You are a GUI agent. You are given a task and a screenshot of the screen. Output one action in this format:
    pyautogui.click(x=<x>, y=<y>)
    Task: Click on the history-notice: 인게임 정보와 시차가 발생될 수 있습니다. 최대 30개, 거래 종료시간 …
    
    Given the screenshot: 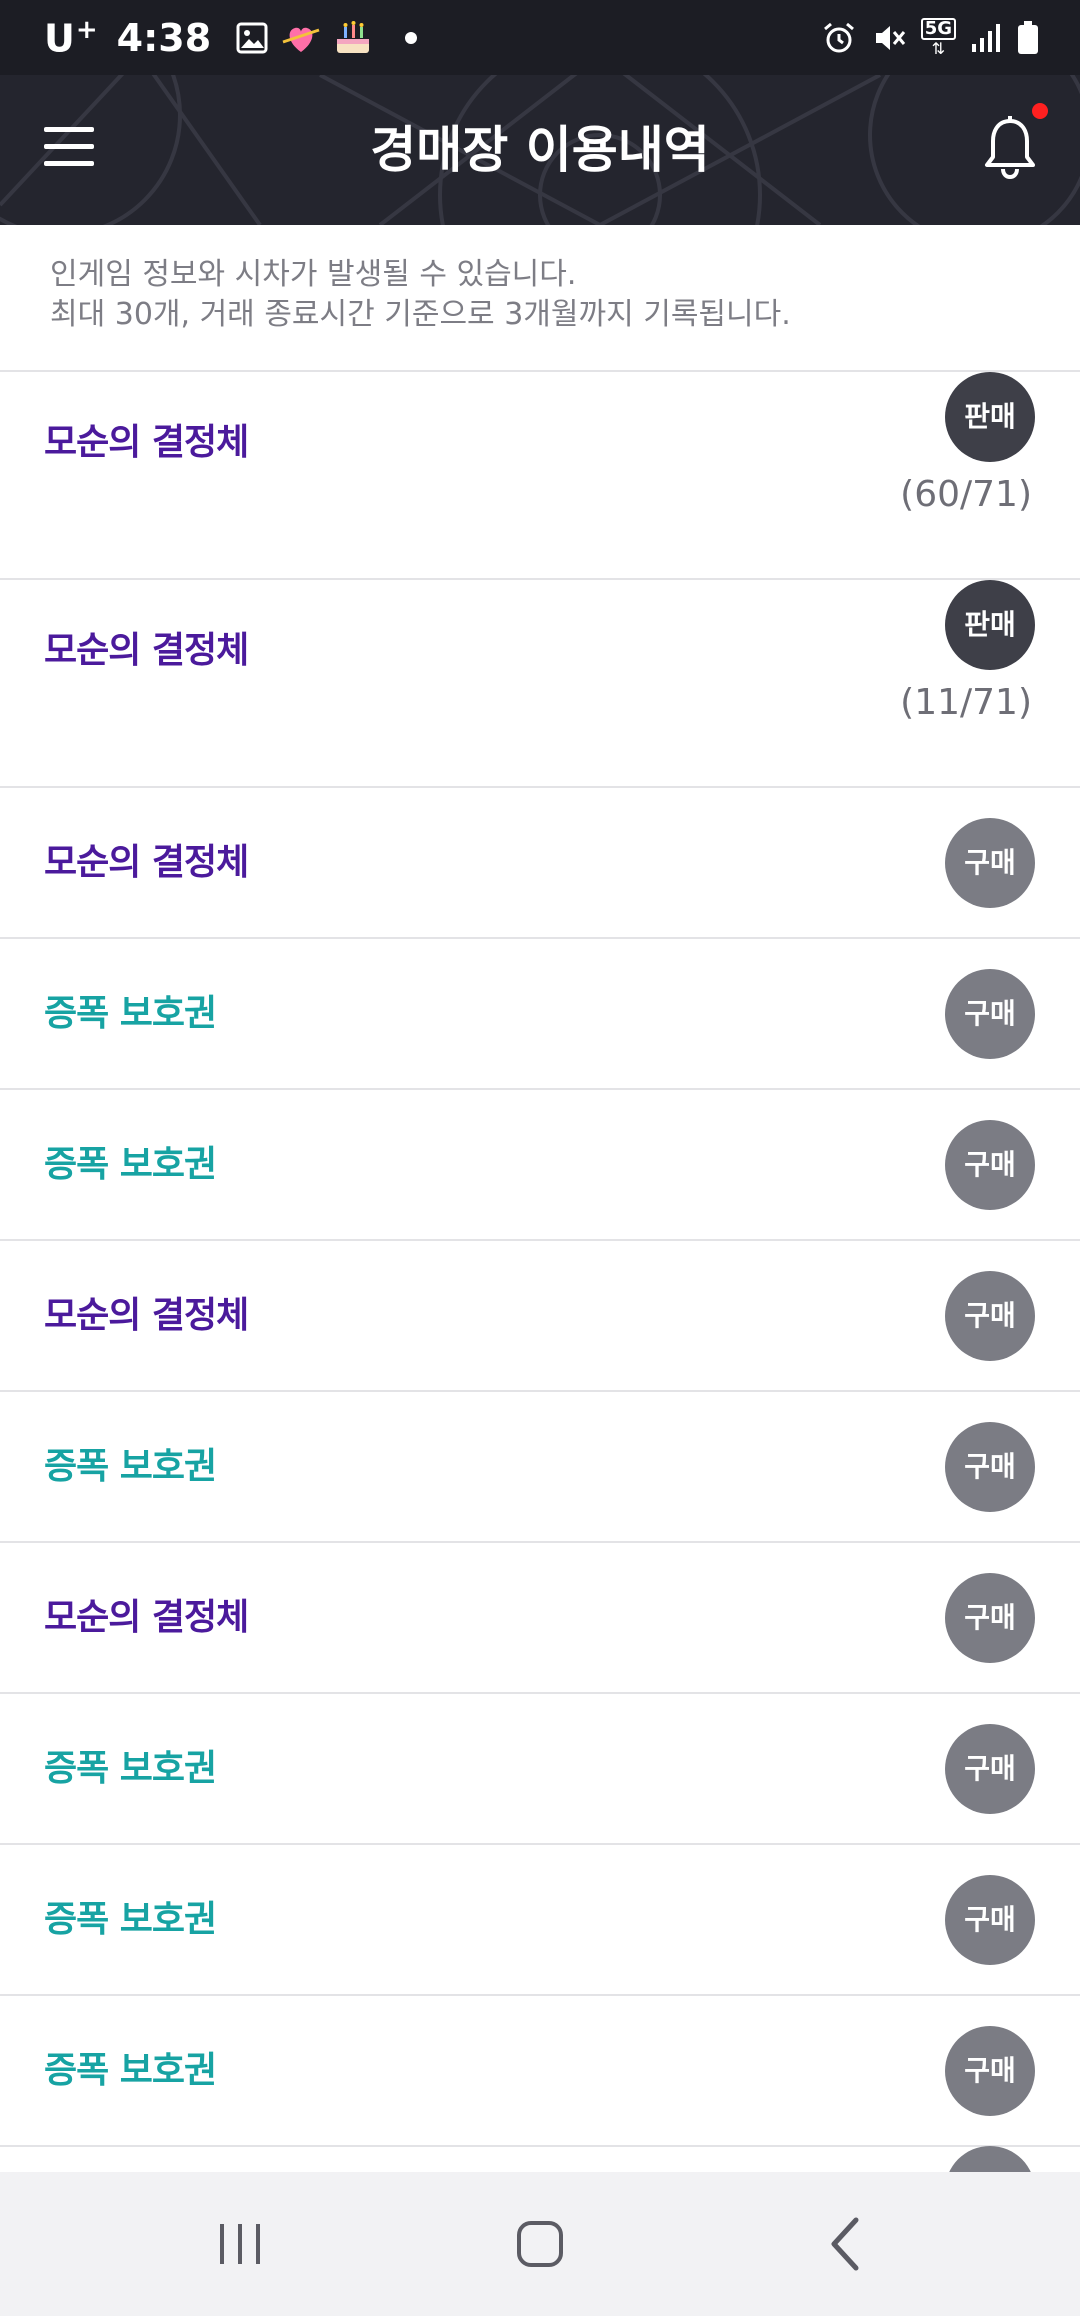 What is the action you would take?
    pyautogui.click(x=540, y=298)
    